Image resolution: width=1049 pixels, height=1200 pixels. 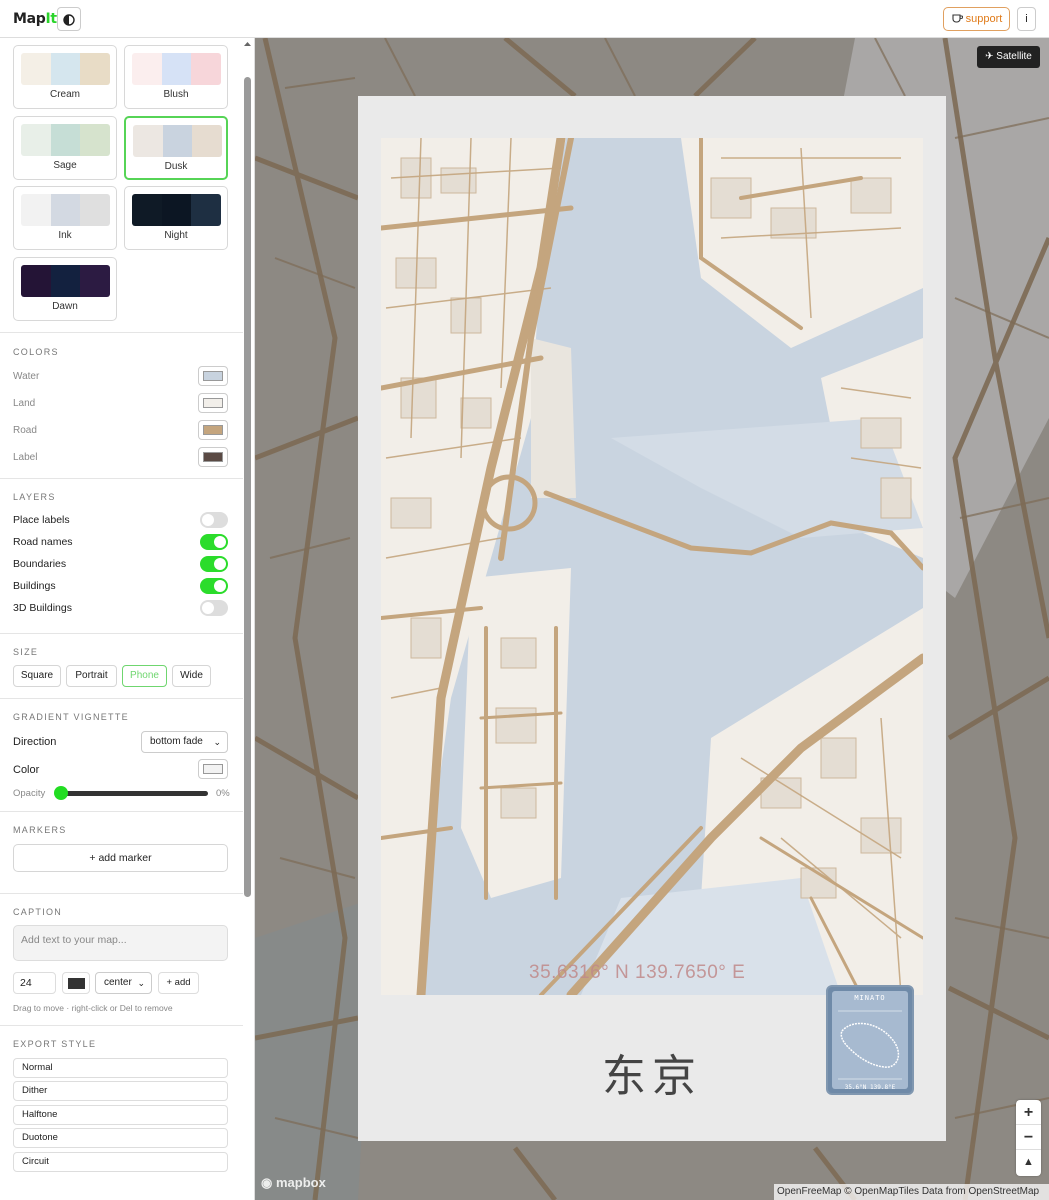 I want to click on color-picker-water, so click(x=213, y=376).